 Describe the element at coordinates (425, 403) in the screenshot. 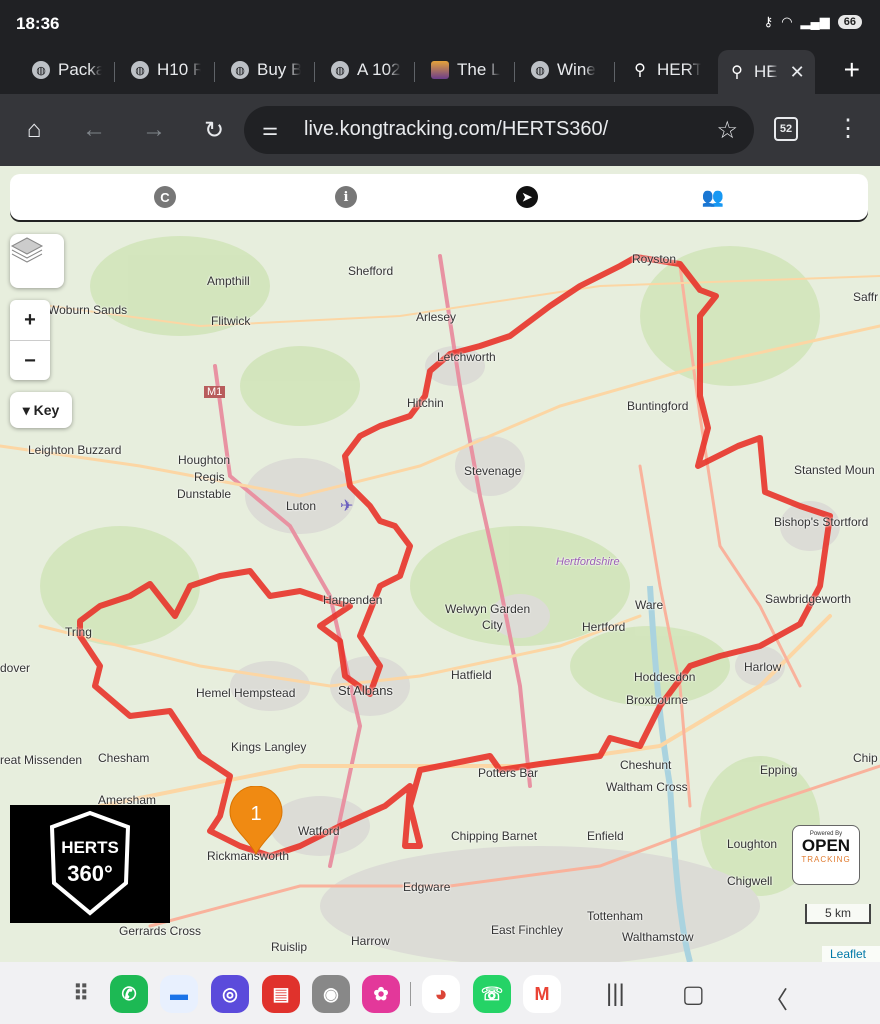

I see `place-label: Hitchin` at that location.